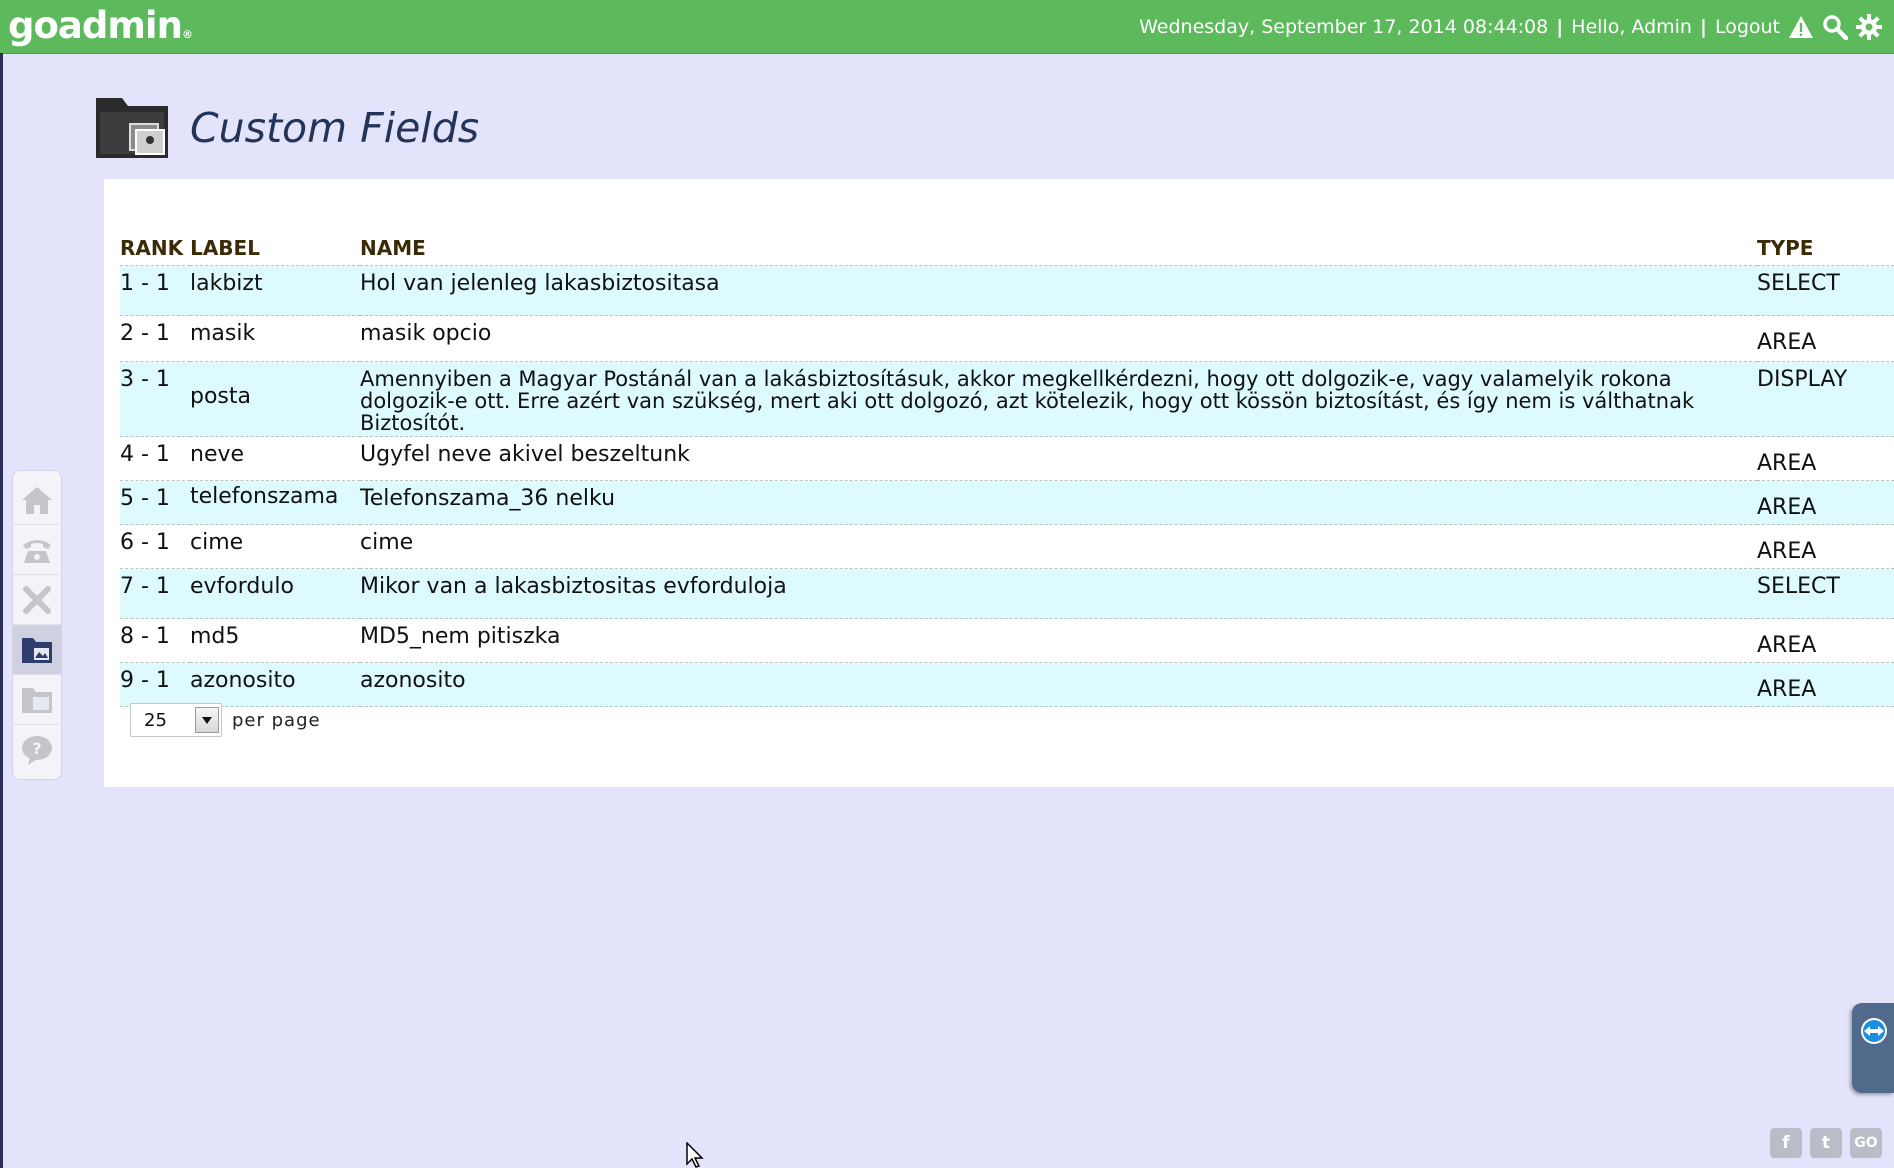 Image resolution: width=1894 pixels, height=1168 pixels. I want to click on rank-label-header: RANK LABEL, so click(240, 249).